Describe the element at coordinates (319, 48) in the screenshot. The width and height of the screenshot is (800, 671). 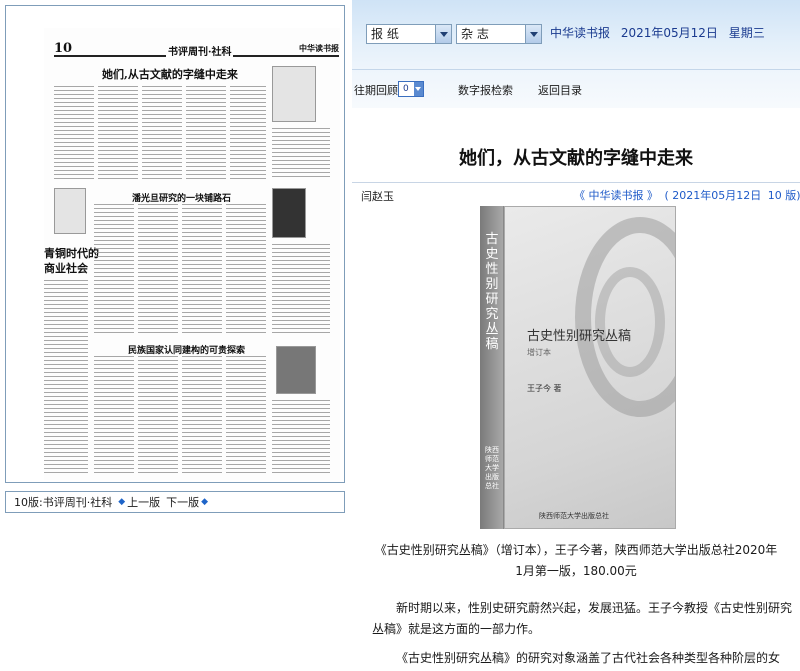
I see `newspaper-brand: 中华读书报` at that location.